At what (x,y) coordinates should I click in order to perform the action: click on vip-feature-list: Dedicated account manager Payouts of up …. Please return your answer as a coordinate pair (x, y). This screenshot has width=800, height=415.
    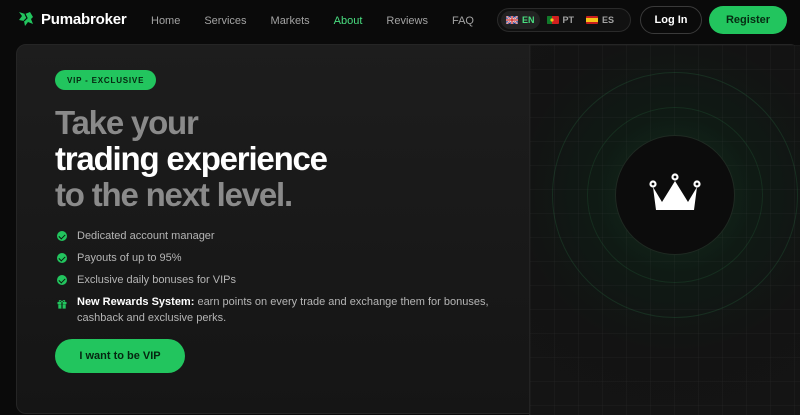
    Looking at the image, I should click on (277, 258).